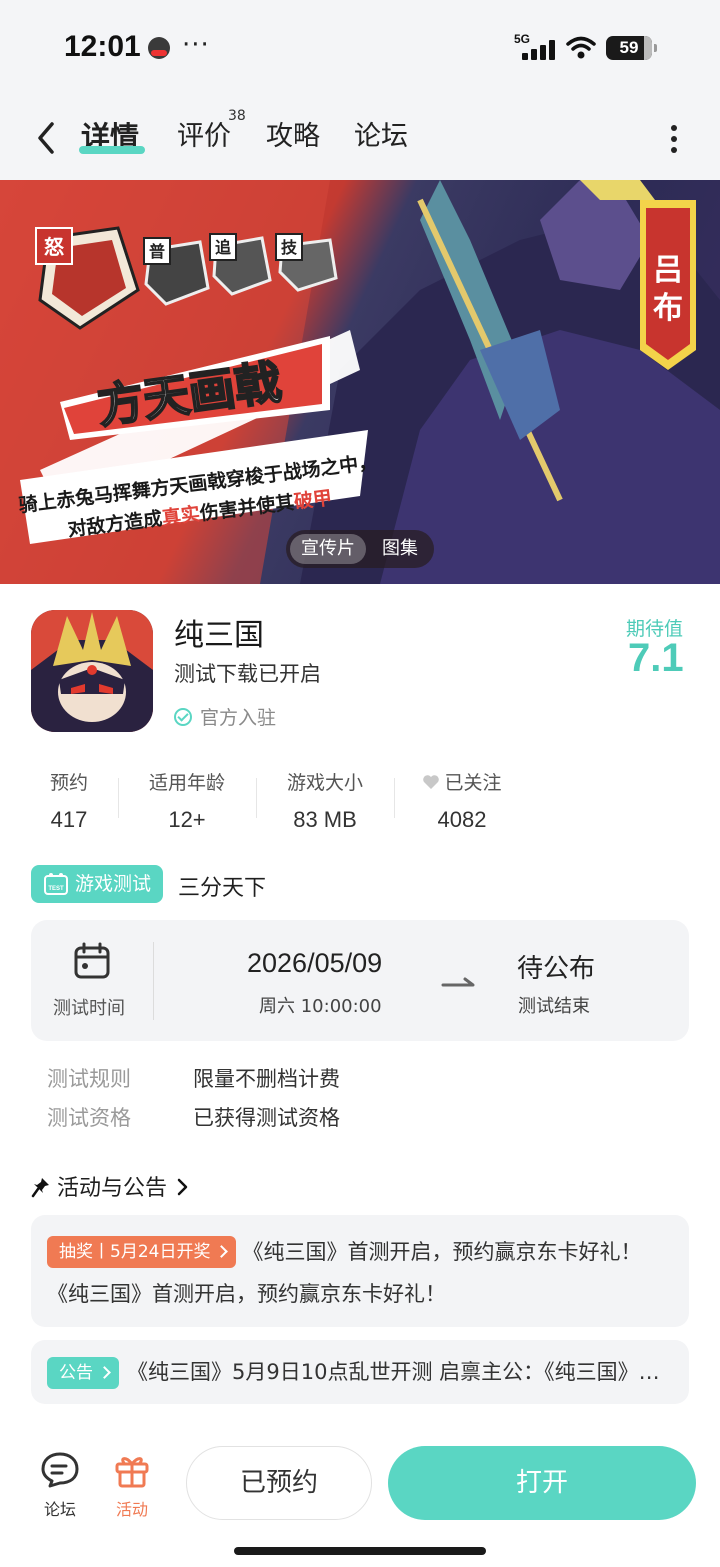 The image size is (720, 1567). I want to click on tab-guides: 攻略, so click(293, 133).